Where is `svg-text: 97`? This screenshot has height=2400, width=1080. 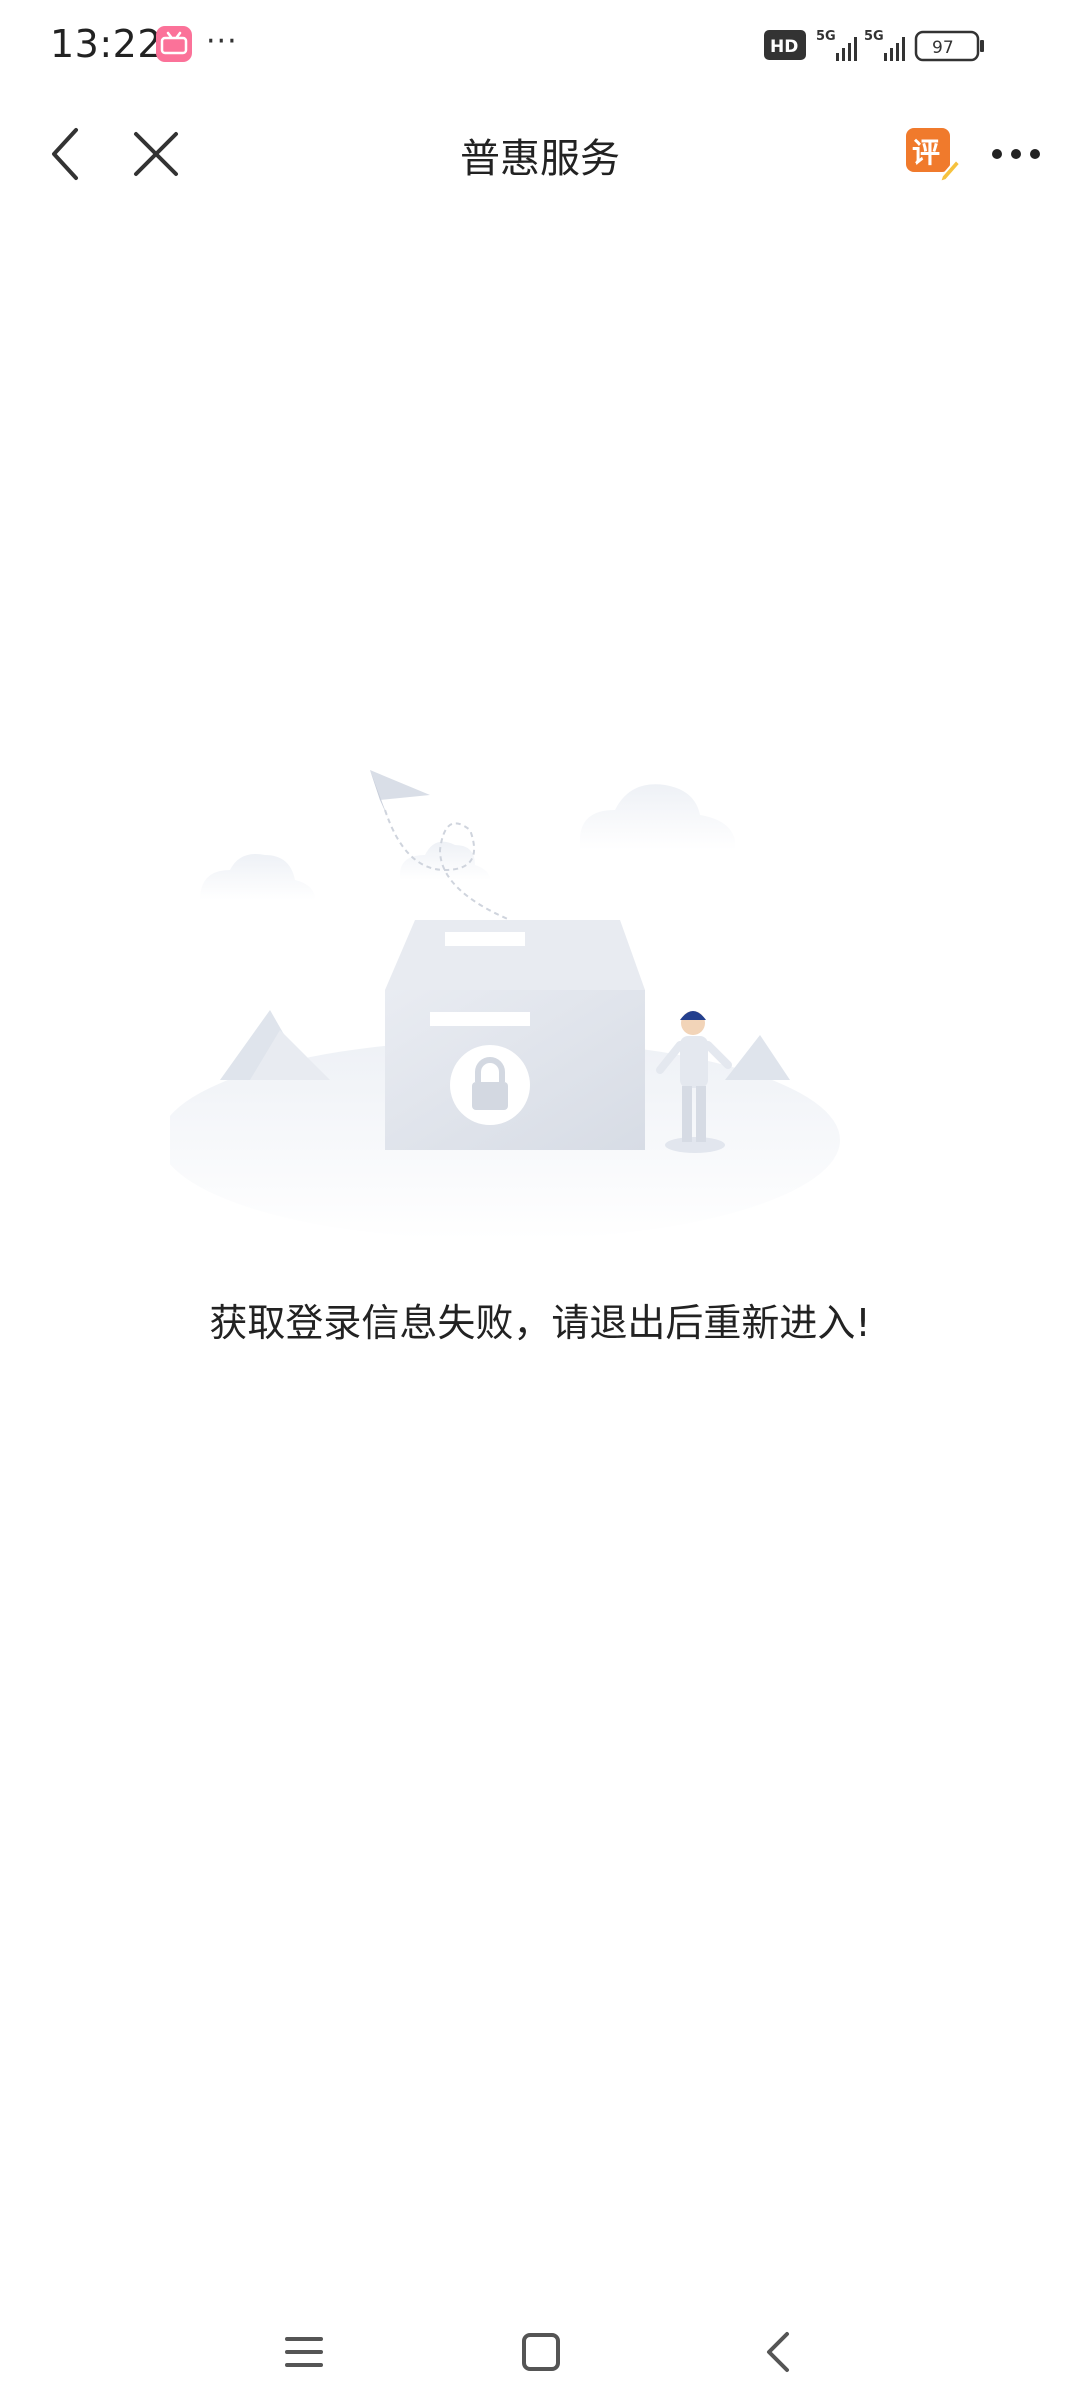
svg-text: 97 is located at coordinates (943, 48).